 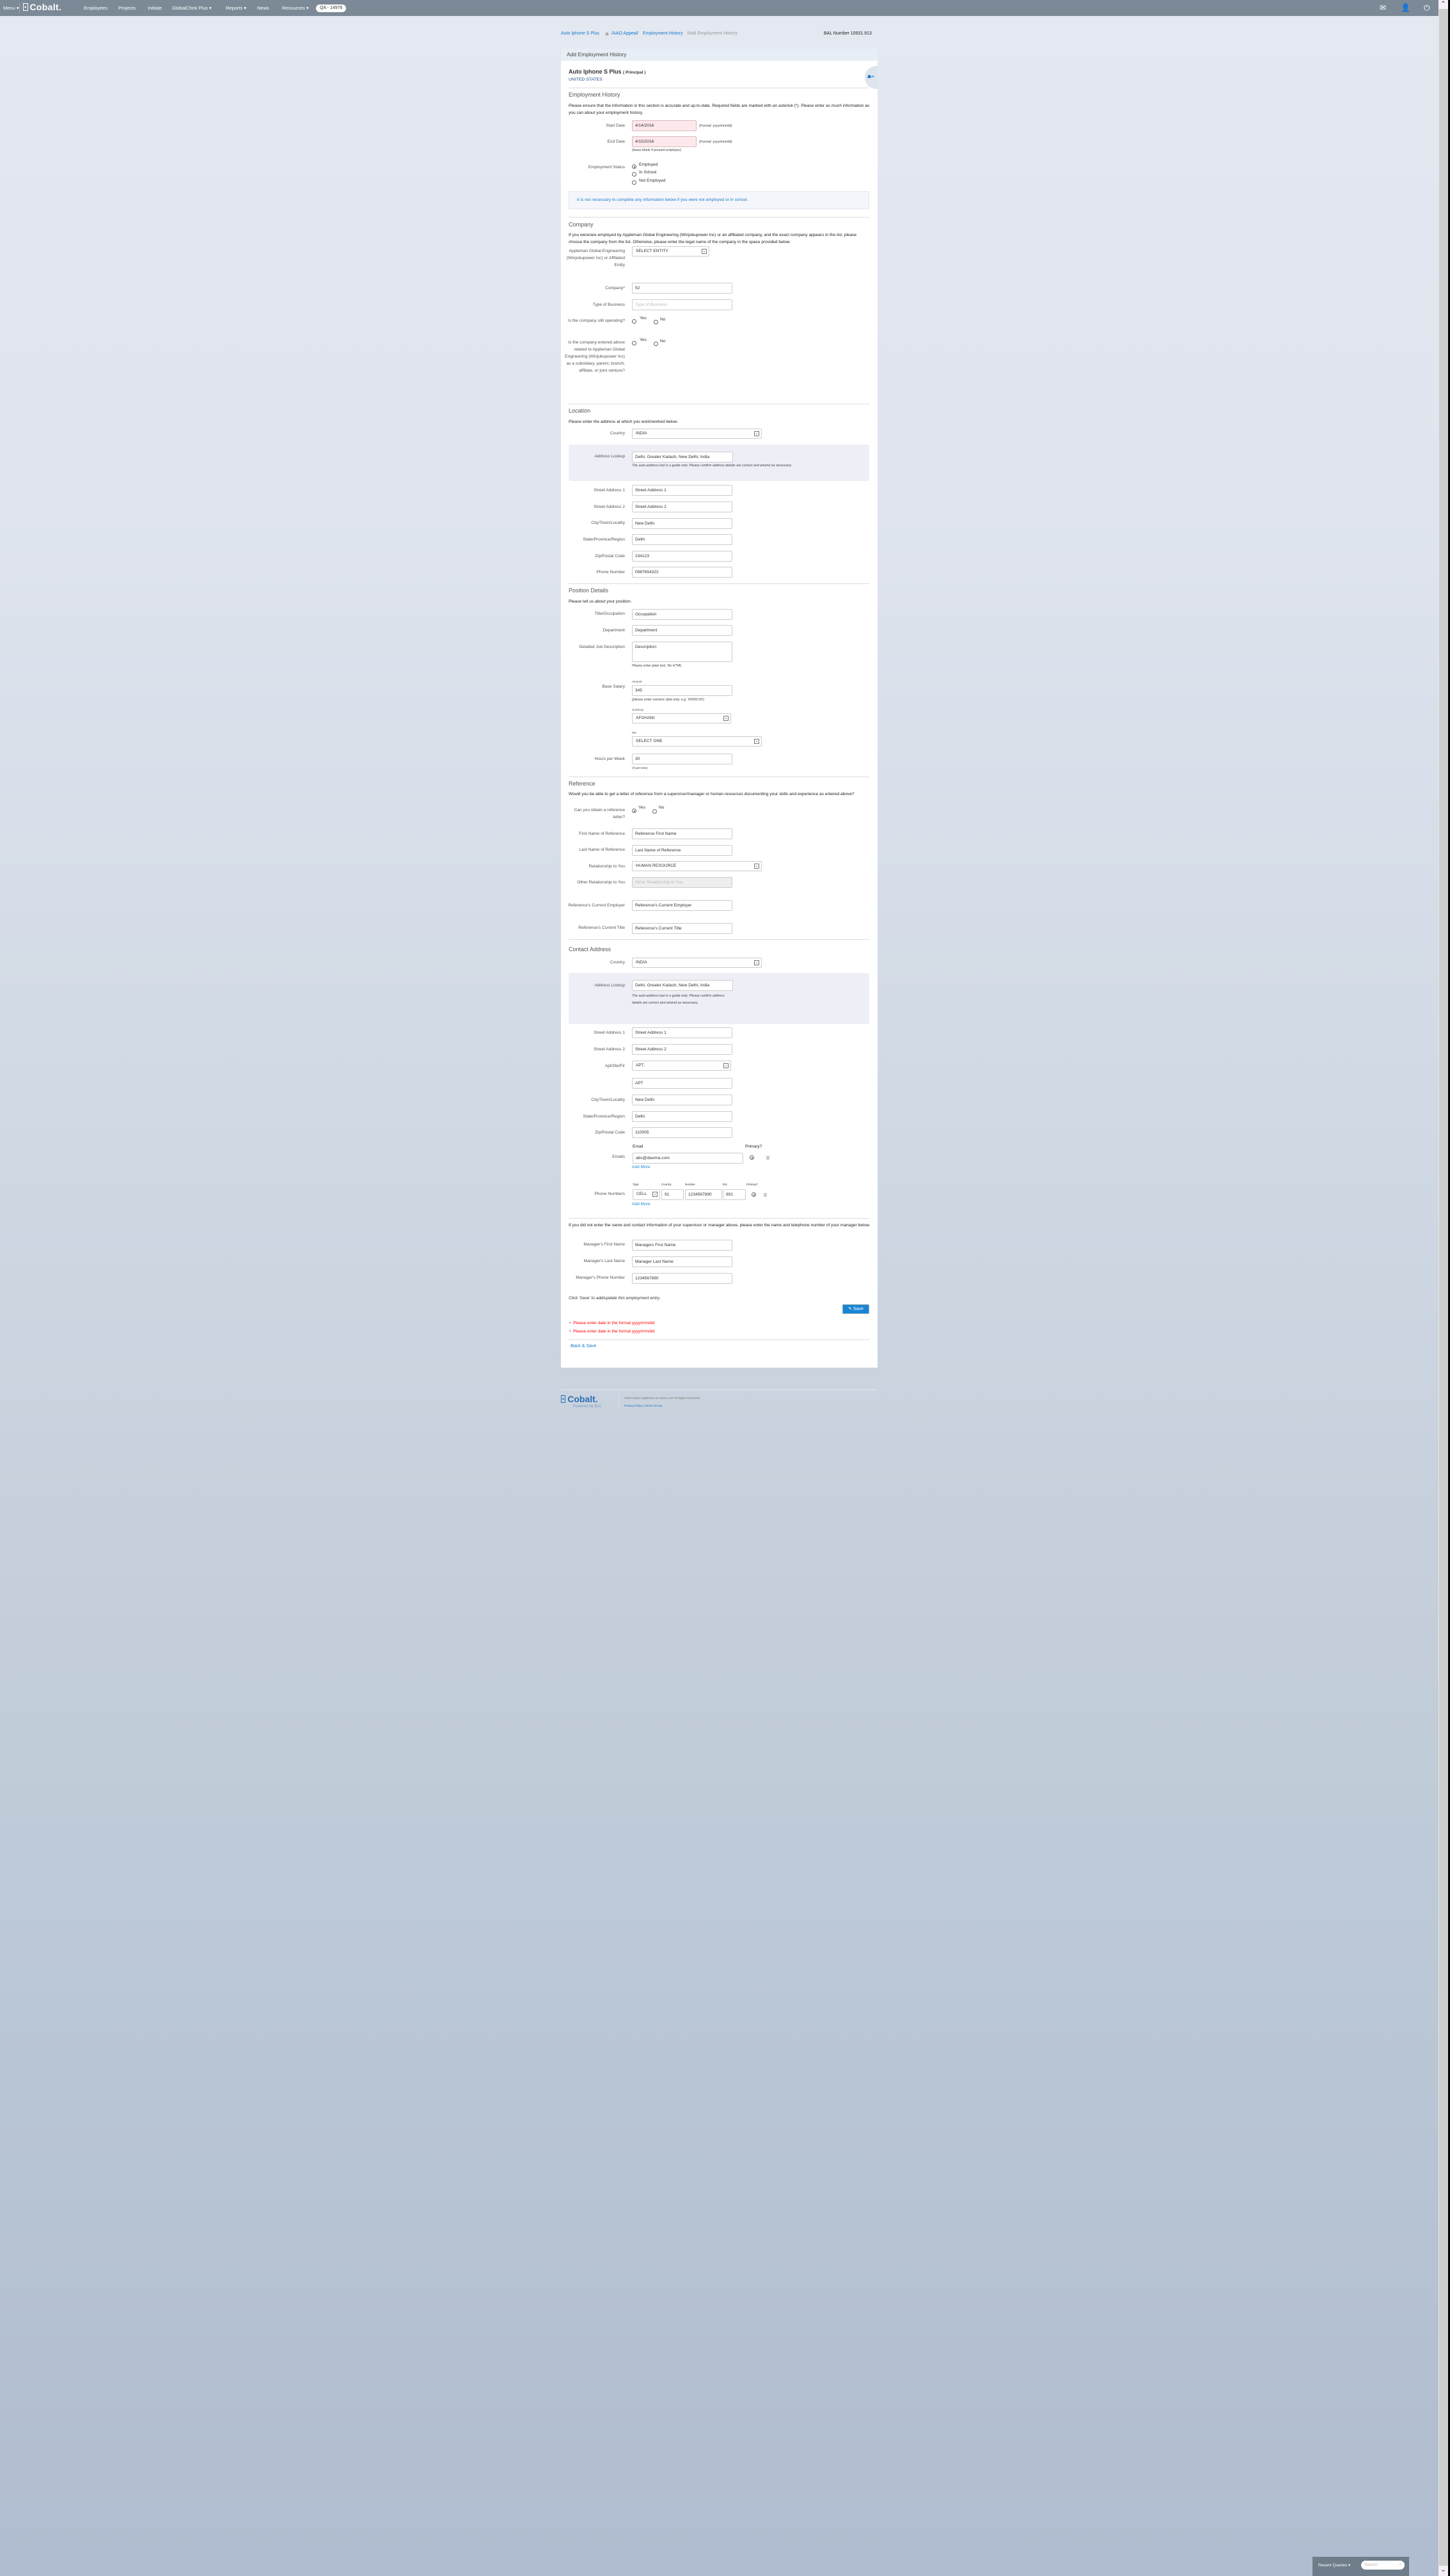 What do you see at coordinates (624, 33) in the screenshot?
I see `breadcrumb-appeal: /AAO Appeal/` at bounding box center [624, 33].